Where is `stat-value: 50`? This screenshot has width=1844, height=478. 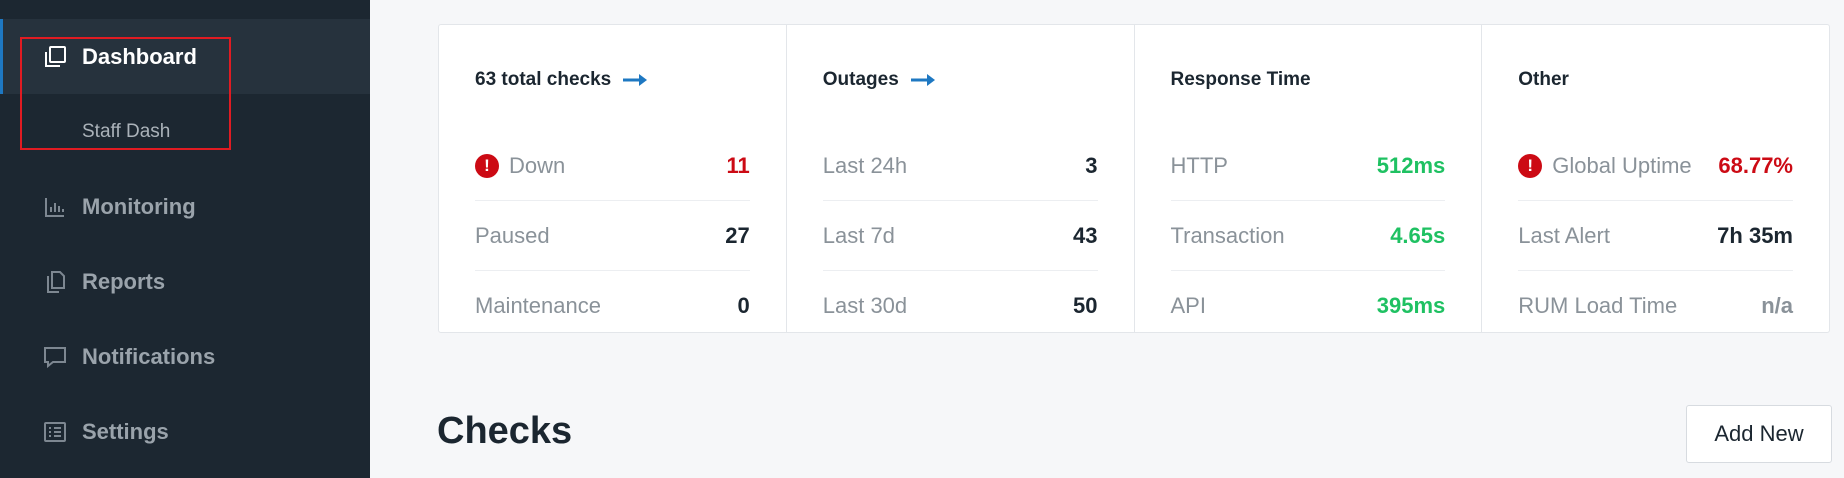
stat-value: 50 is located at coordinates (1085, 305).